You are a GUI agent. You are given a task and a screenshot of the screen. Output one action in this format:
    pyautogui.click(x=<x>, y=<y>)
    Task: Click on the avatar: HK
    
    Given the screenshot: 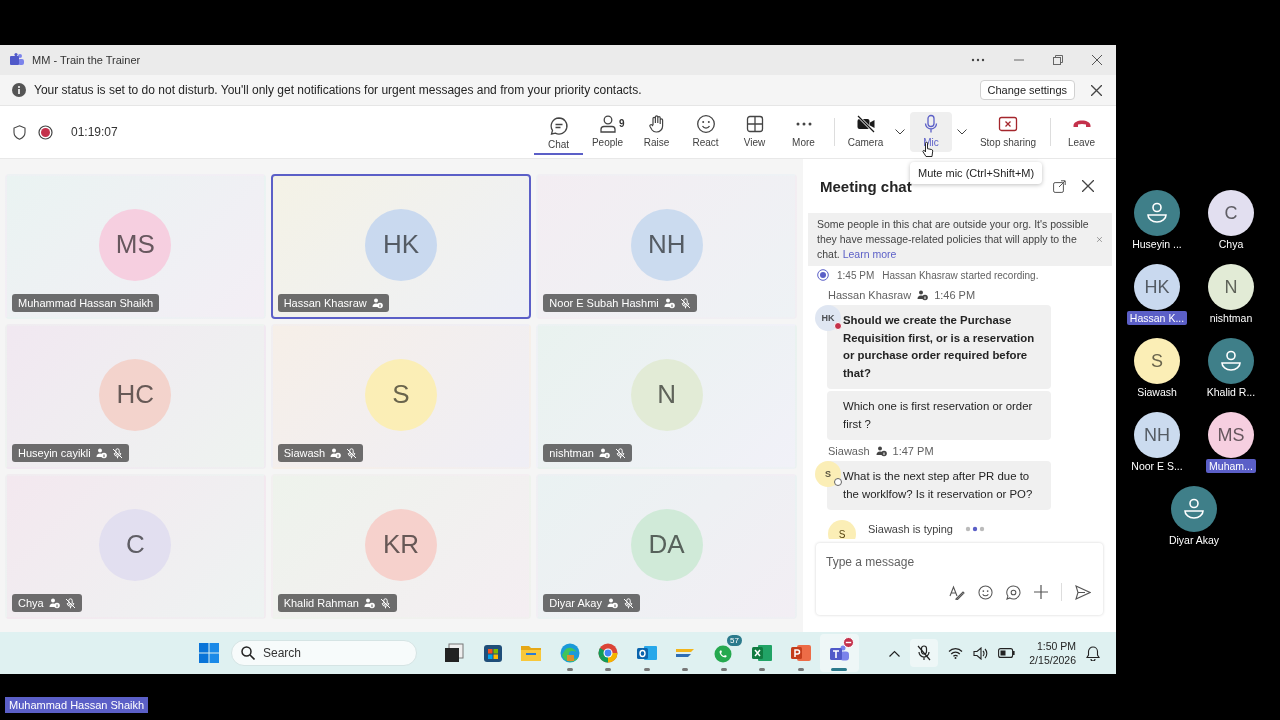 What is the action you would take?
    pyautogui.click(x=1157, y=287)
    